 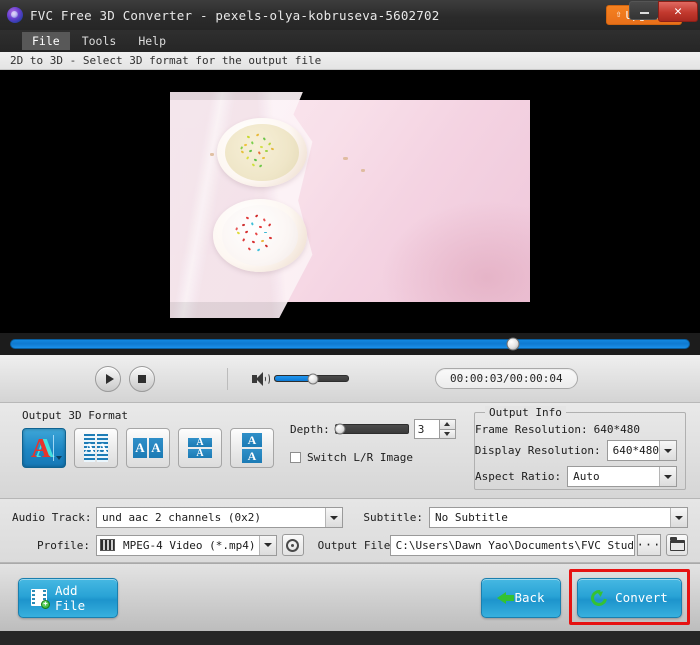 I want to click on depth-increment-button, so click(x=447, y=424).